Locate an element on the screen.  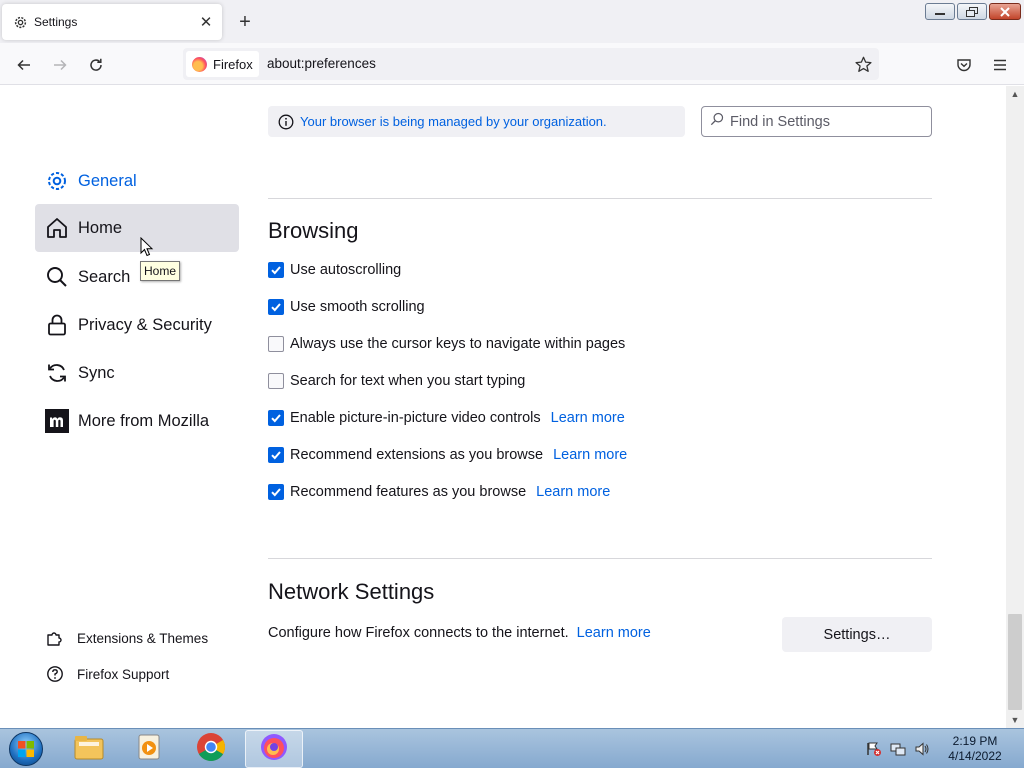
smooth-scrolling-option: Use smooth scrolling is located at coordinates (346, 307).